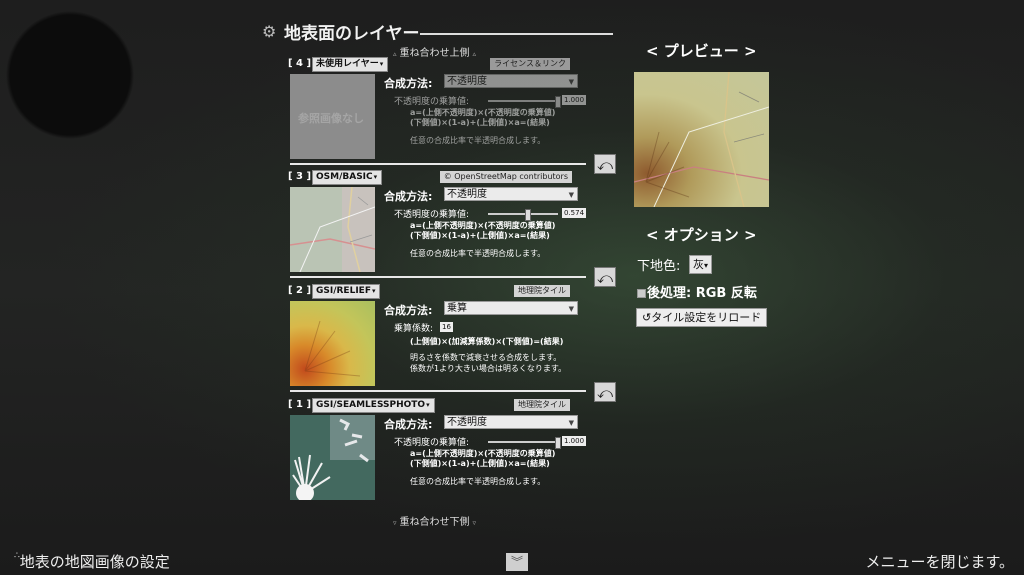  Describe the element at coordinates (300, 176) in the screenshot. I see `layer-number: [ 3 ]` at that location.